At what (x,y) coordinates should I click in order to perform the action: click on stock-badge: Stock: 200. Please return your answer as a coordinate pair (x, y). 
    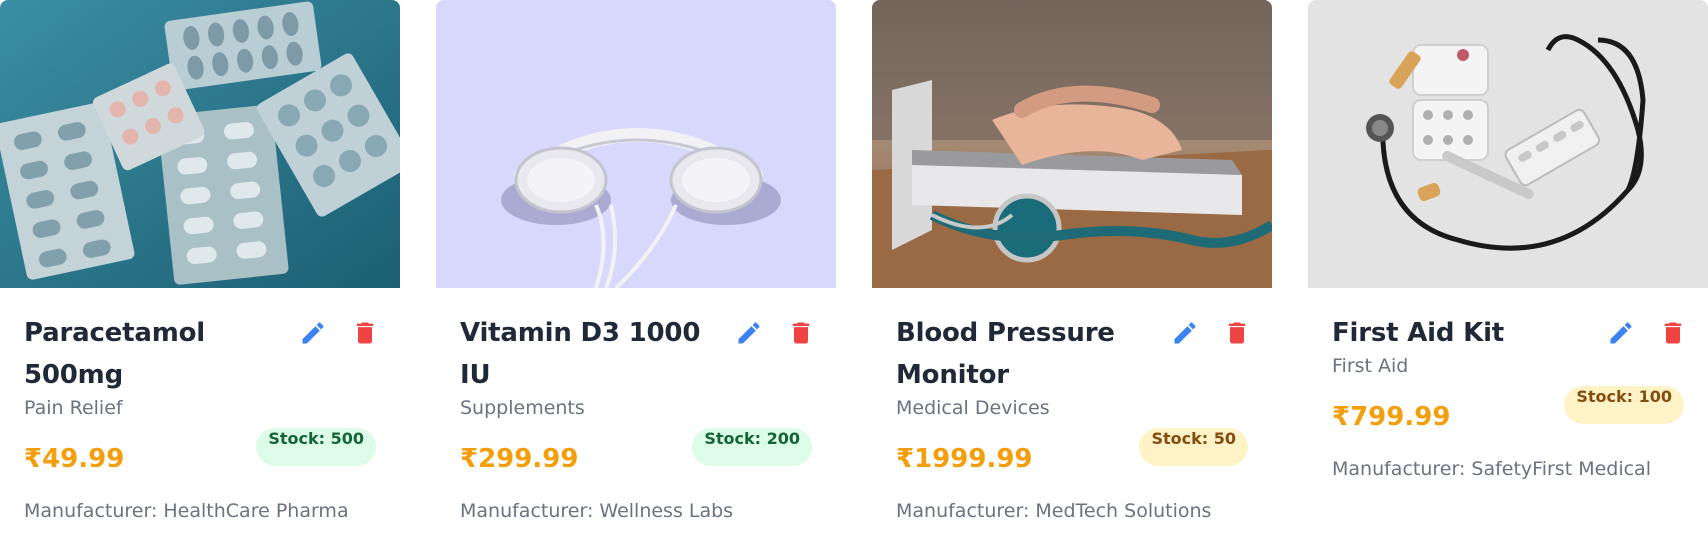
    Looking at the image, I should click on (752, 447).